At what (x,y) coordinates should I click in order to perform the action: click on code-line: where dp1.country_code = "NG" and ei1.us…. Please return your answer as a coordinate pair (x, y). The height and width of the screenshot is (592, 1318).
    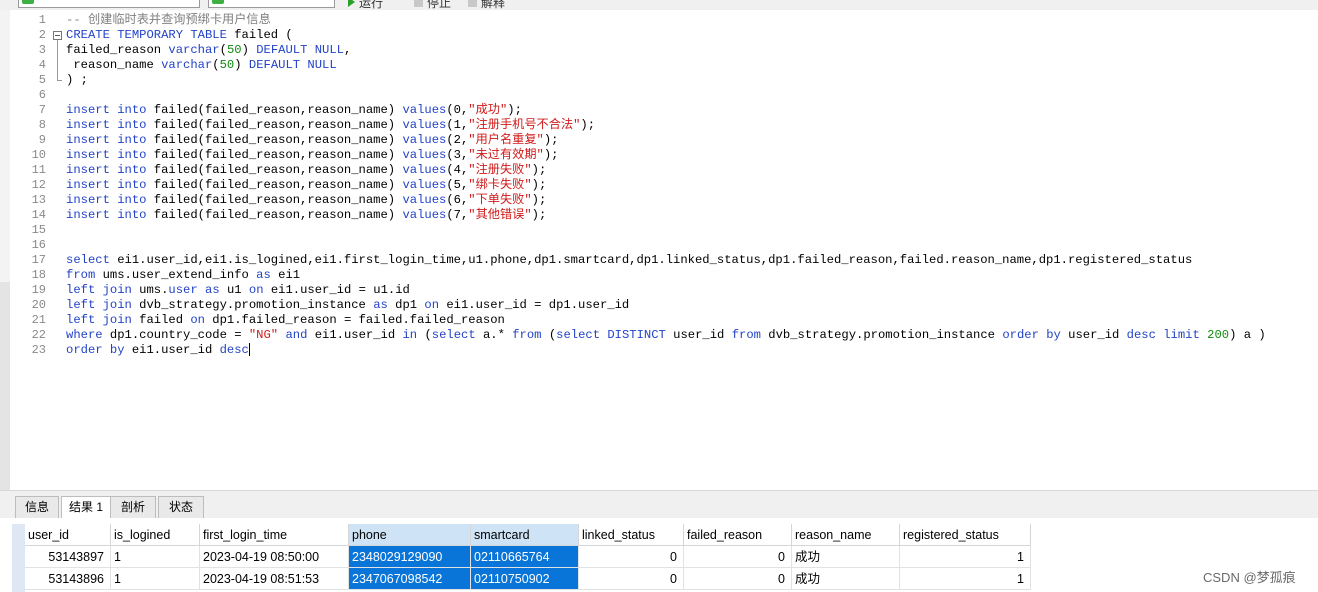
    Looking at the image, I should click on (666, 335).